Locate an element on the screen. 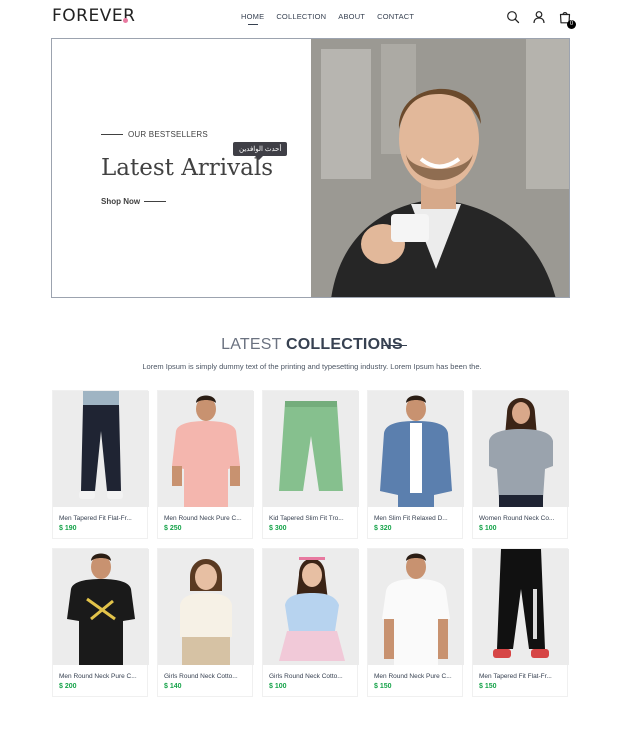 Image resolution: width=624 pixels, height=754 pixels. product-price: $ 190 is located at coordinates (68, 528).